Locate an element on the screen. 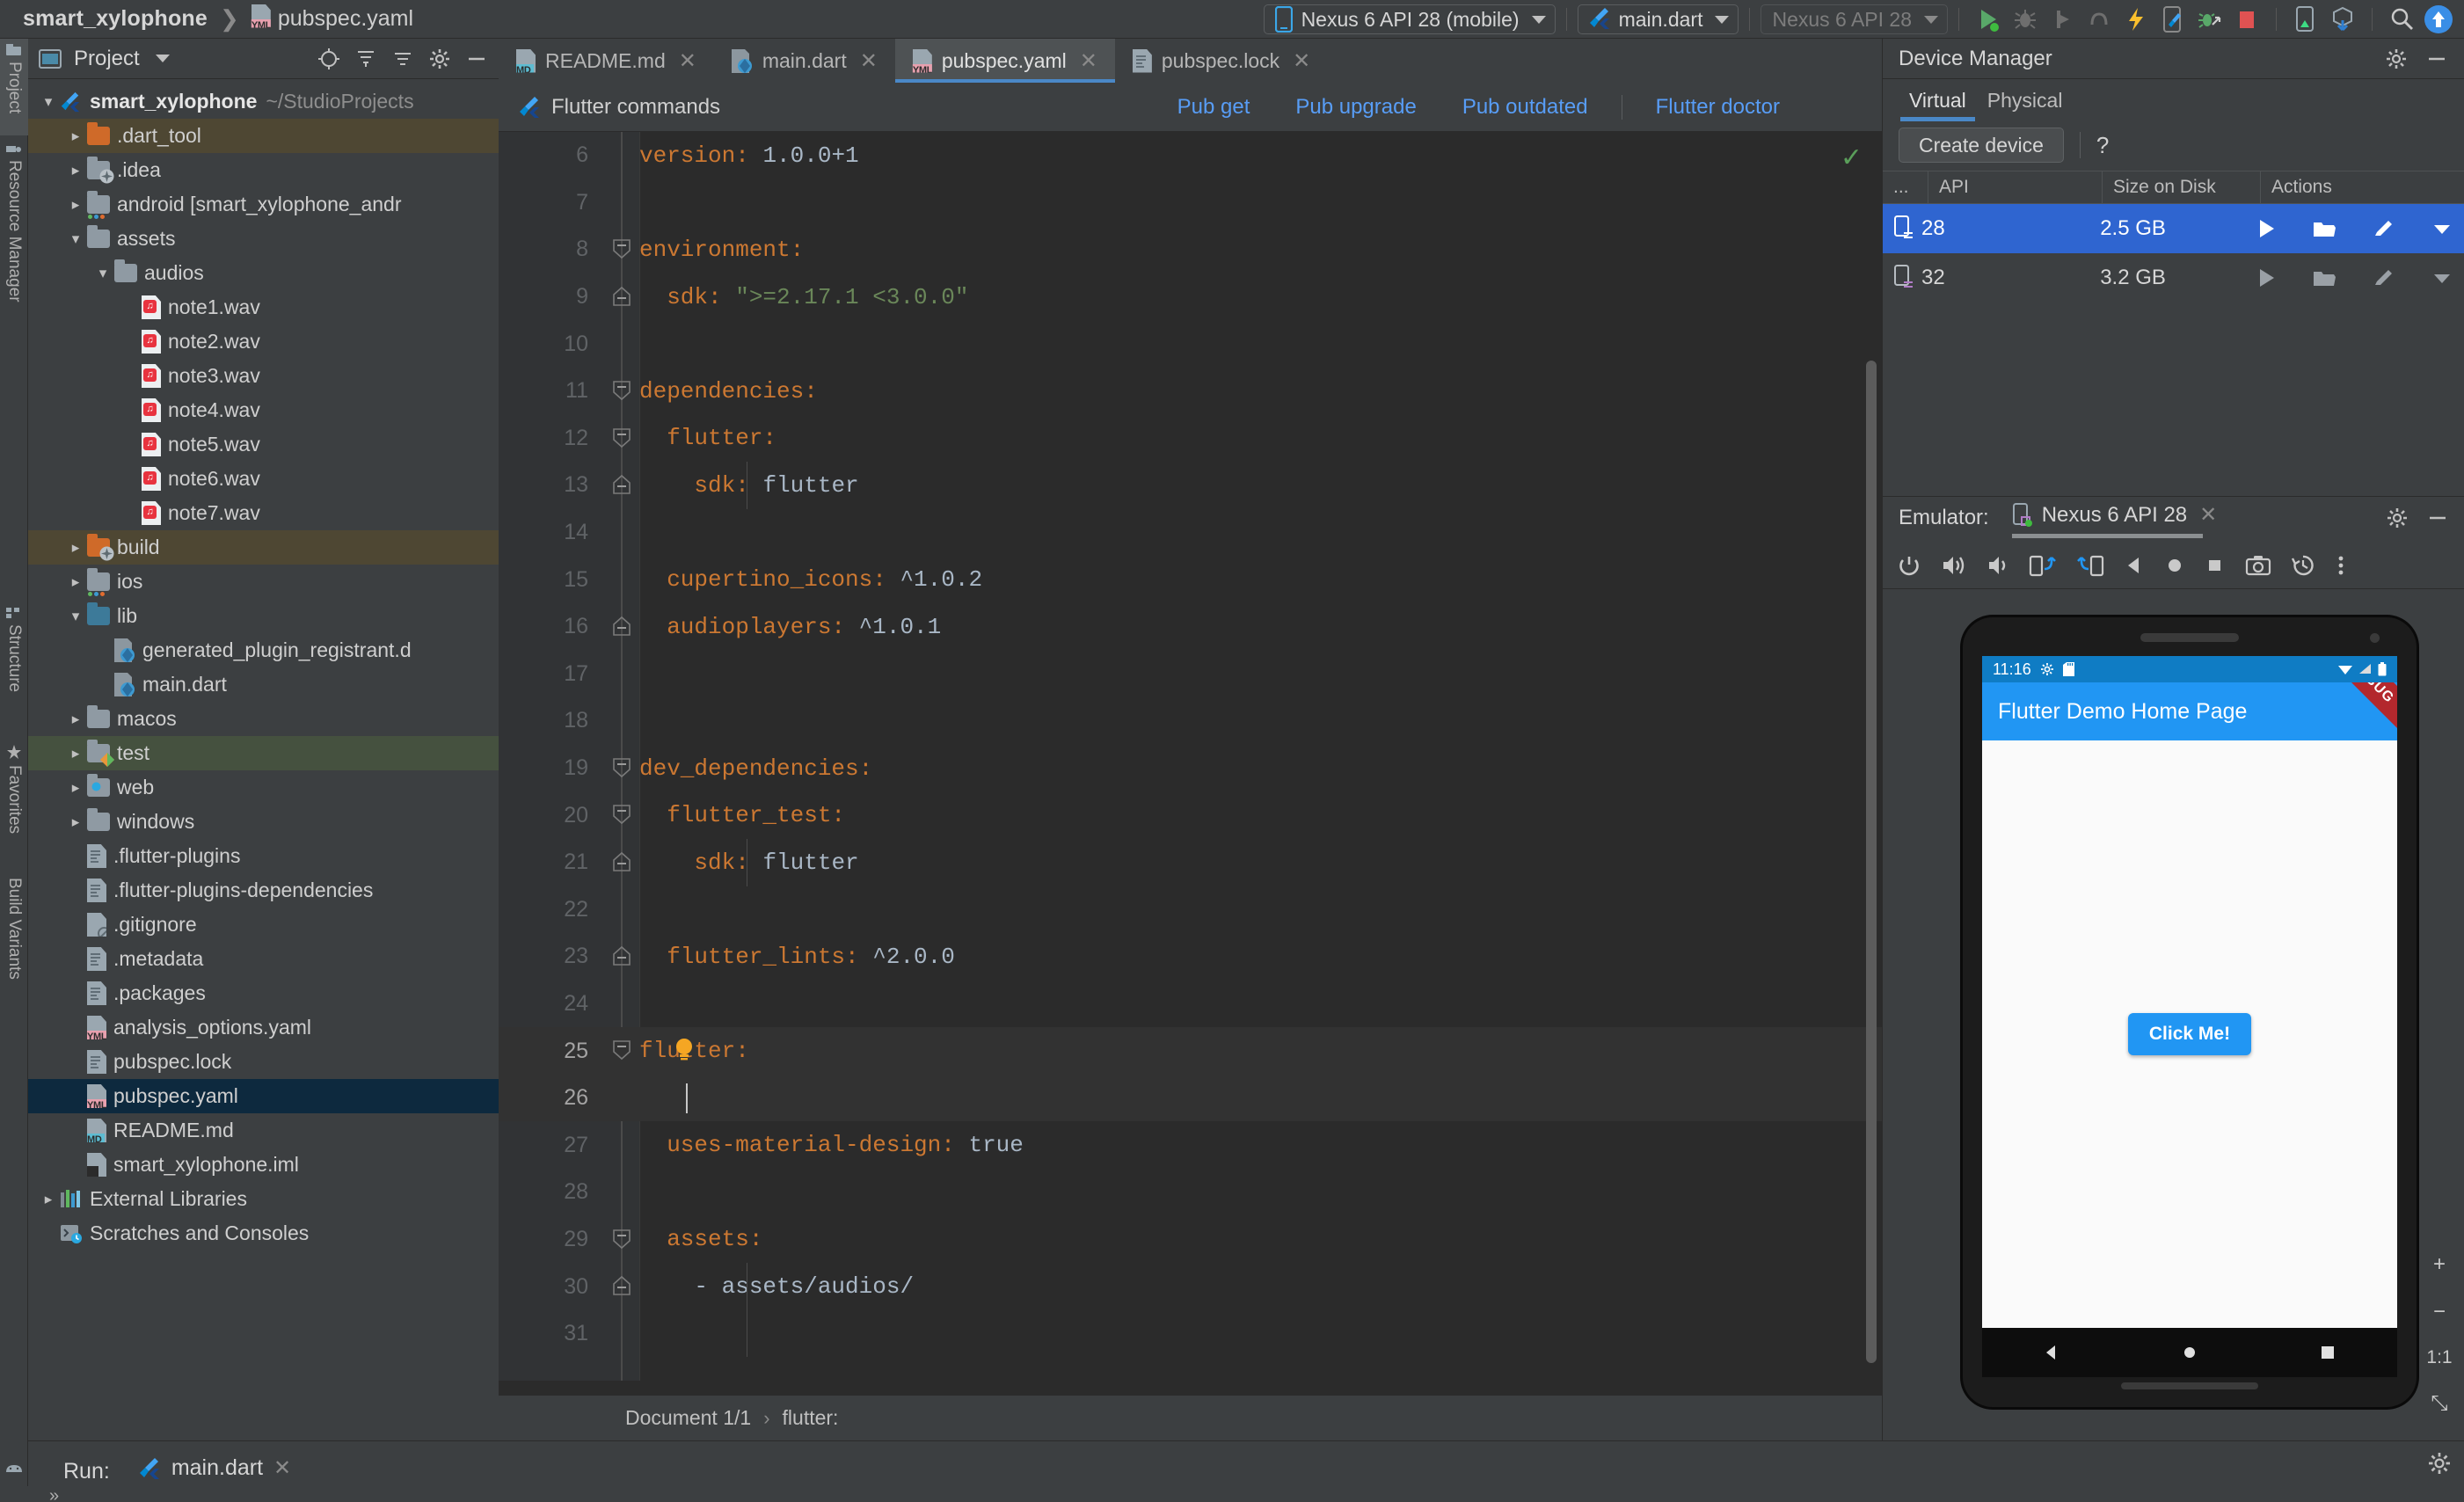  locate-icon is located at coordinates (328, 58).